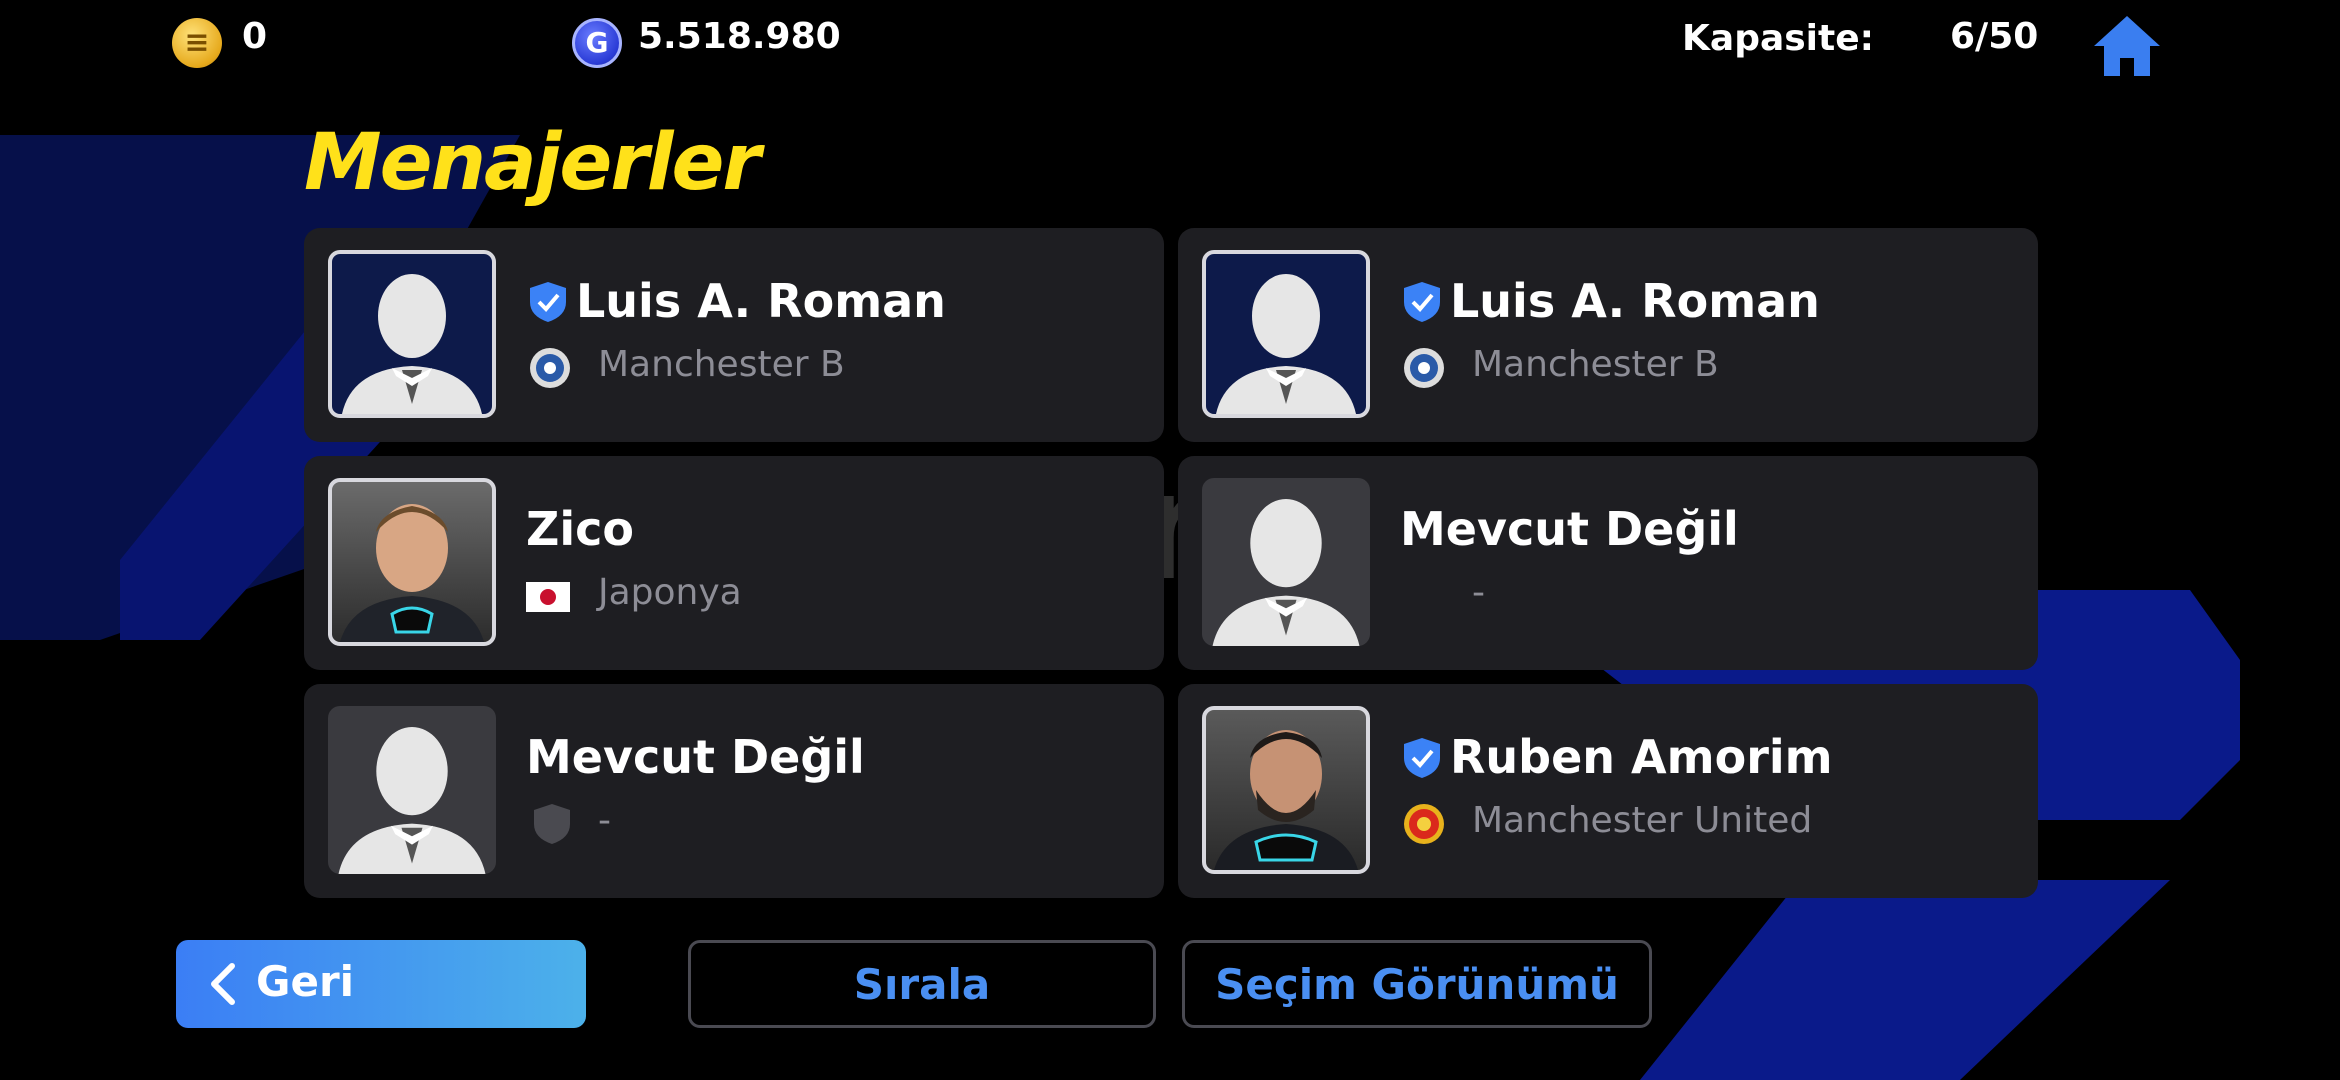 The width and height of the screenshot is (2340, 1080). Describe the element at coordinates (532, 163) in the screenshot. I see `page-title: Menajerler` at that location.